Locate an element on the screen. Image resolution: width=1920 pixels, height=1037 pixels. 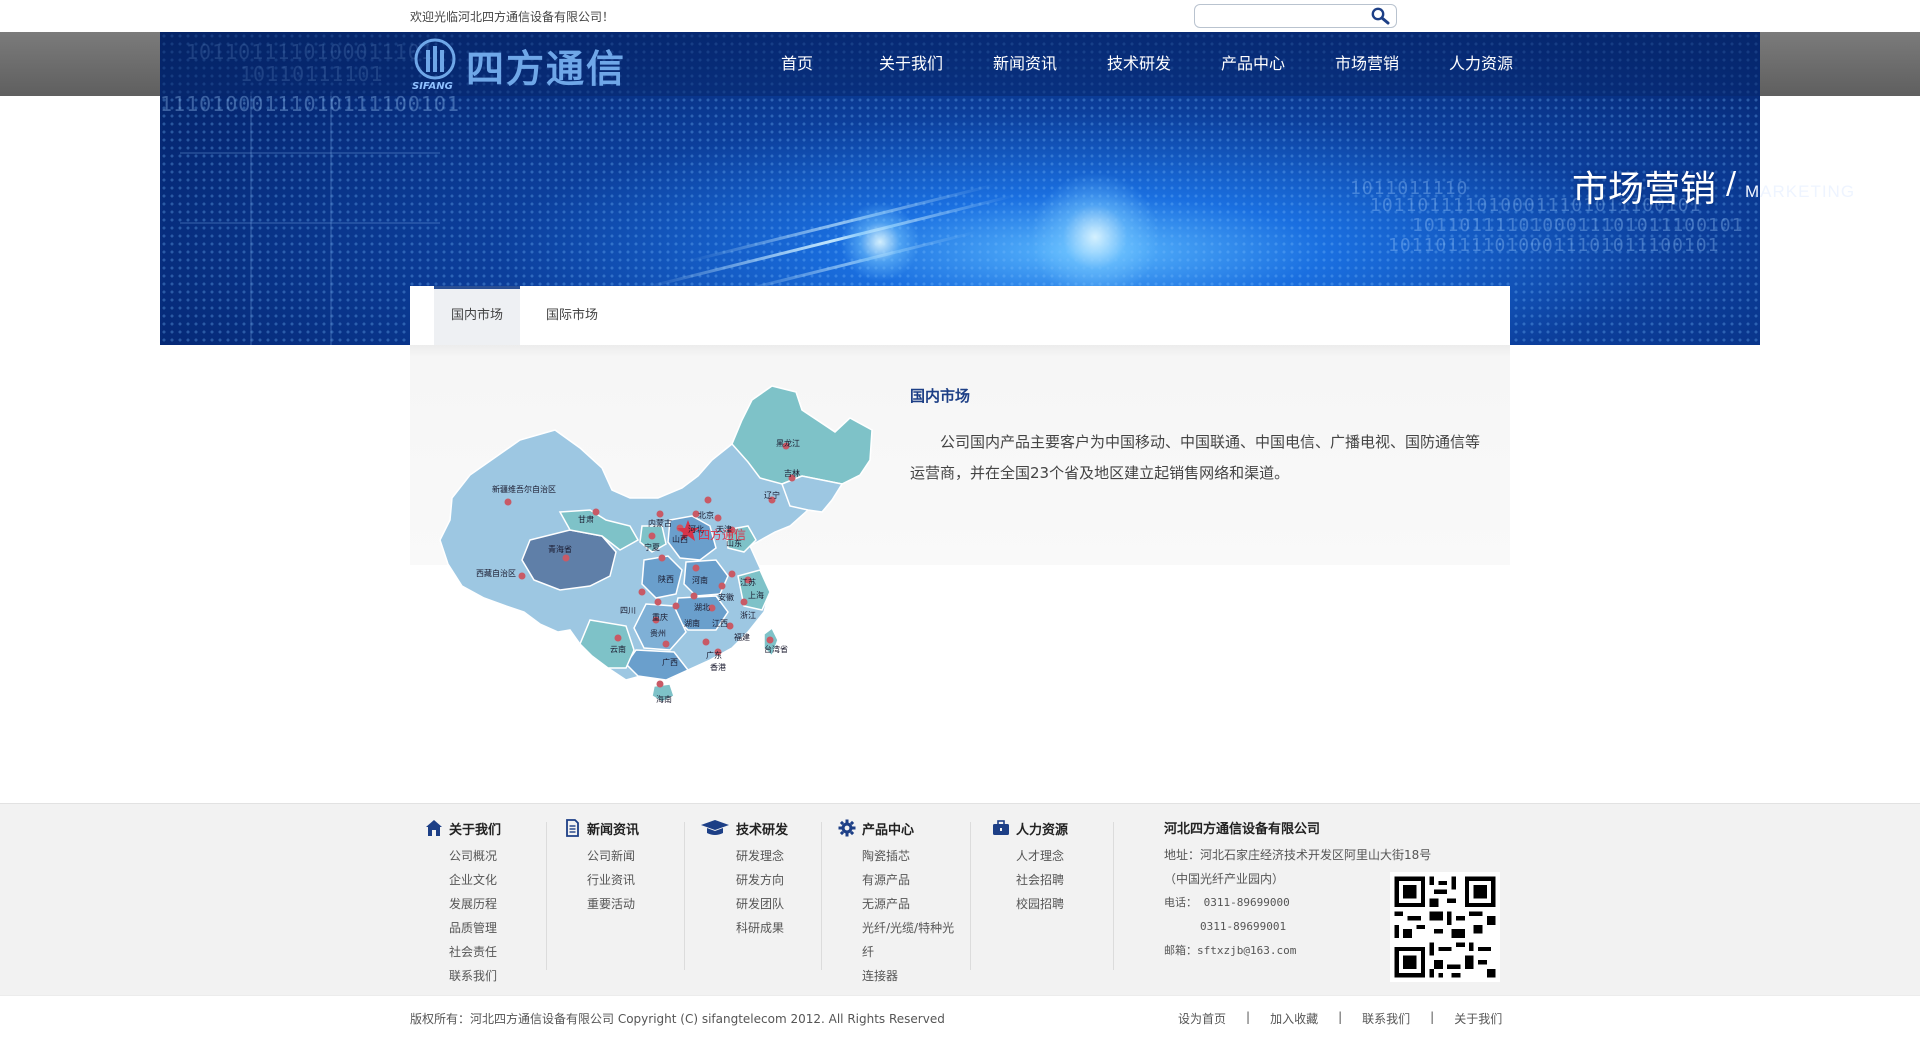
map-region-yunnan is located at coordinates (607, 644).